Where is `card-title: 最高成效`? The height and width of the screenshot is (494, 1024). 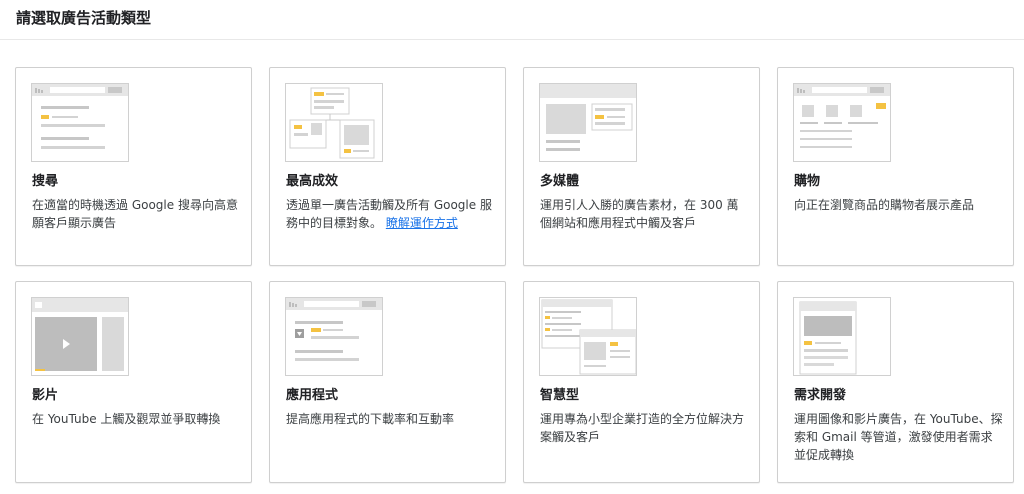 card-title: 最高成效 is located at coordinates (312, 181).